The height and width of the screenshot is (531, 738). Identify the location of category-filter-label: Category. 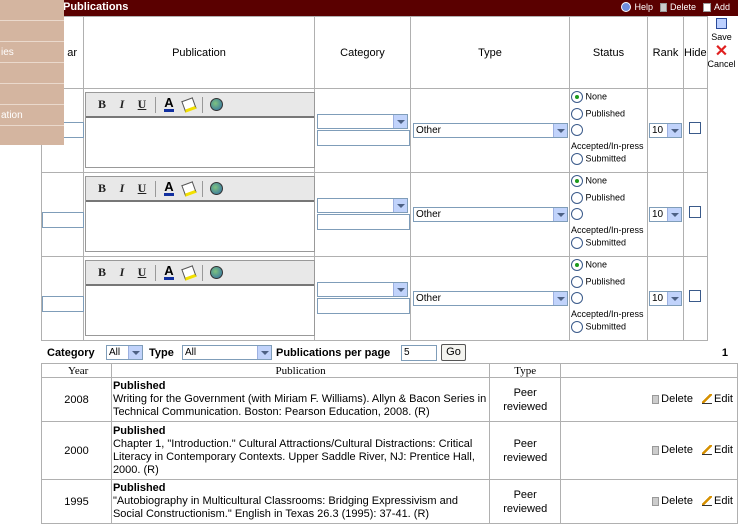
(71, 353).